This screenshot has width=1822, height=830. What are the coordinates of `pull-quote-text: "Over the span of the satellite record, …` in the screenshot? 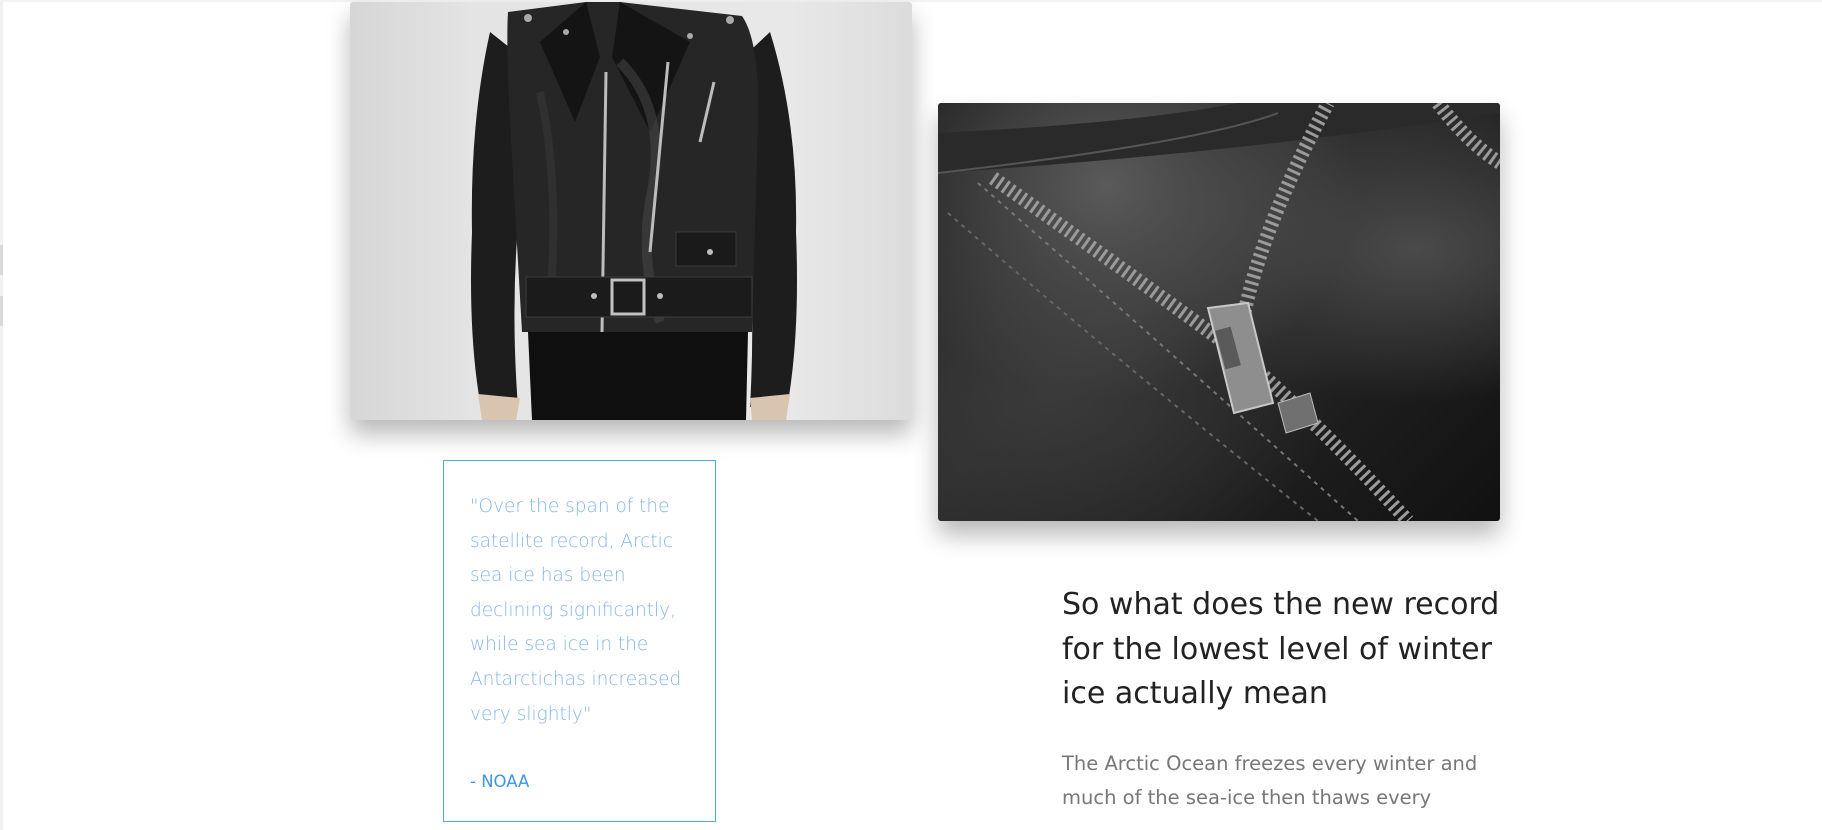 It's located at (576, 610).